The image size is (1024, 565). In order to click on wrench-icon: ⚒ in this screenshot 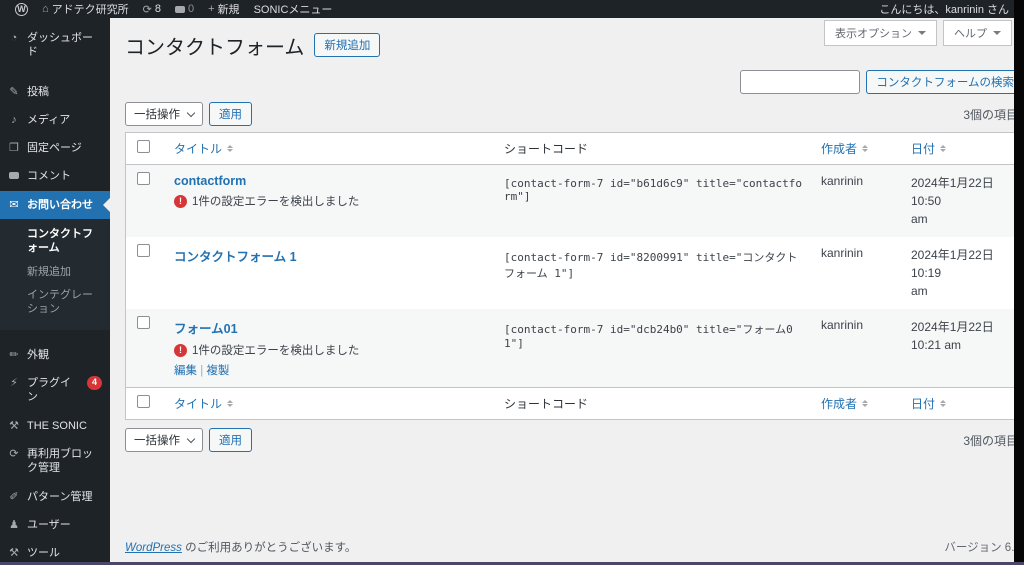, I will do `click(14, 425)`.